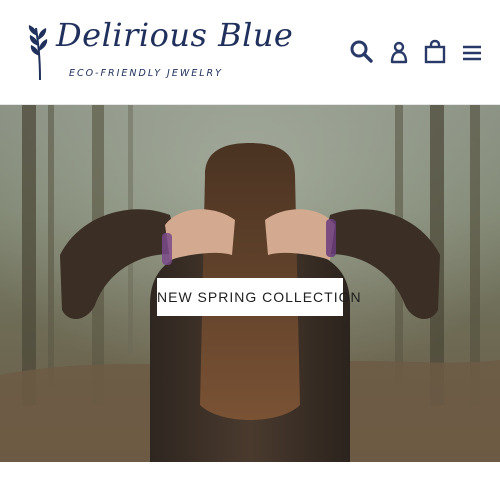 The height and width of the screenshot is (500, 500). What do you see at coordinates (38, 53) in the screenshot?
I see `sprig-icon` at bounding box center [38, 53].